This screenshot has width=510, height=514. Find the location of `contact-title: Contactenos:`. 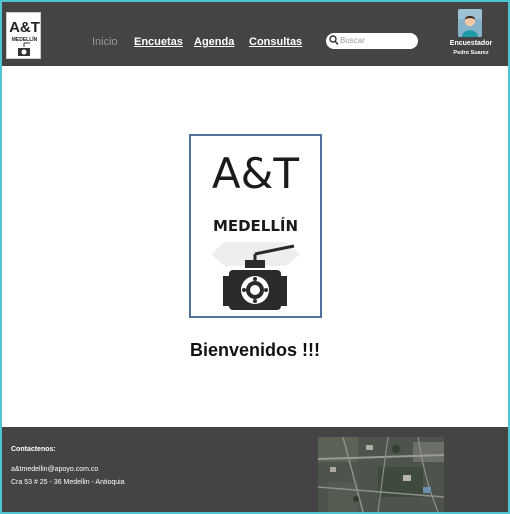

contact-title: Contactenos: is located at coordinates (33, 449).